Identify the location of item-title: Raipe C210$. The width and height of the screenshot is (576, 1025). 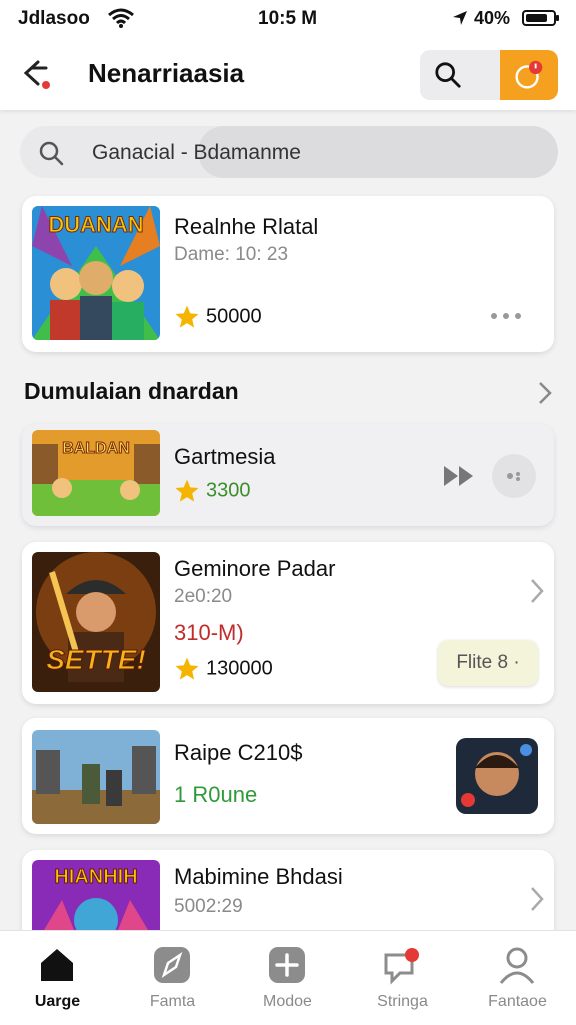
(238, 752).